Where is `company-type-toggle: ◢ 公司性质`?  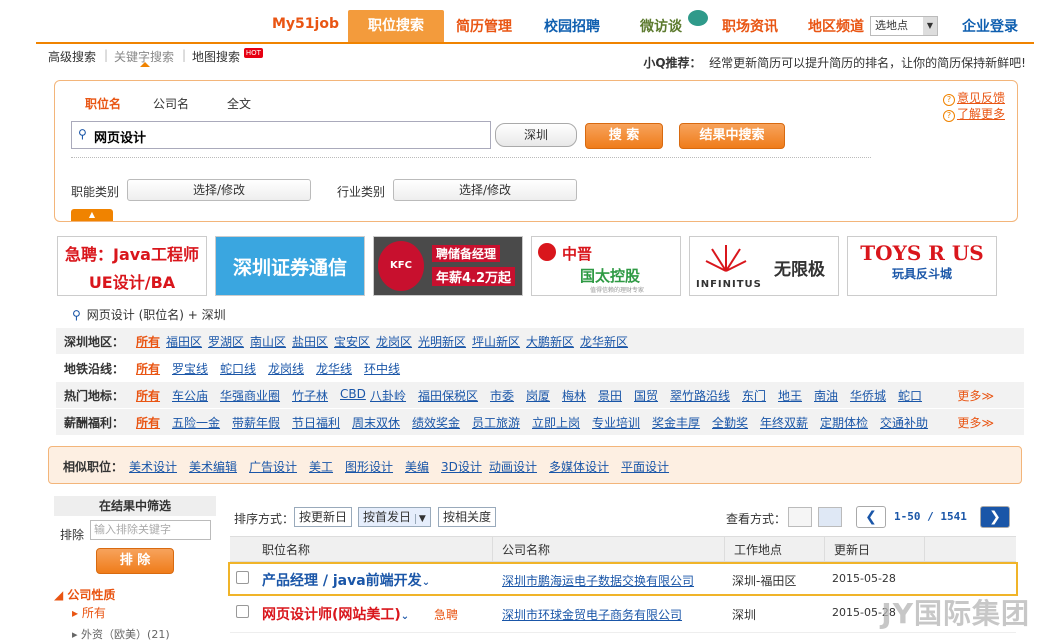
company-type-toggle: ◢ 公司性质 is located at coordinates (84, 594).